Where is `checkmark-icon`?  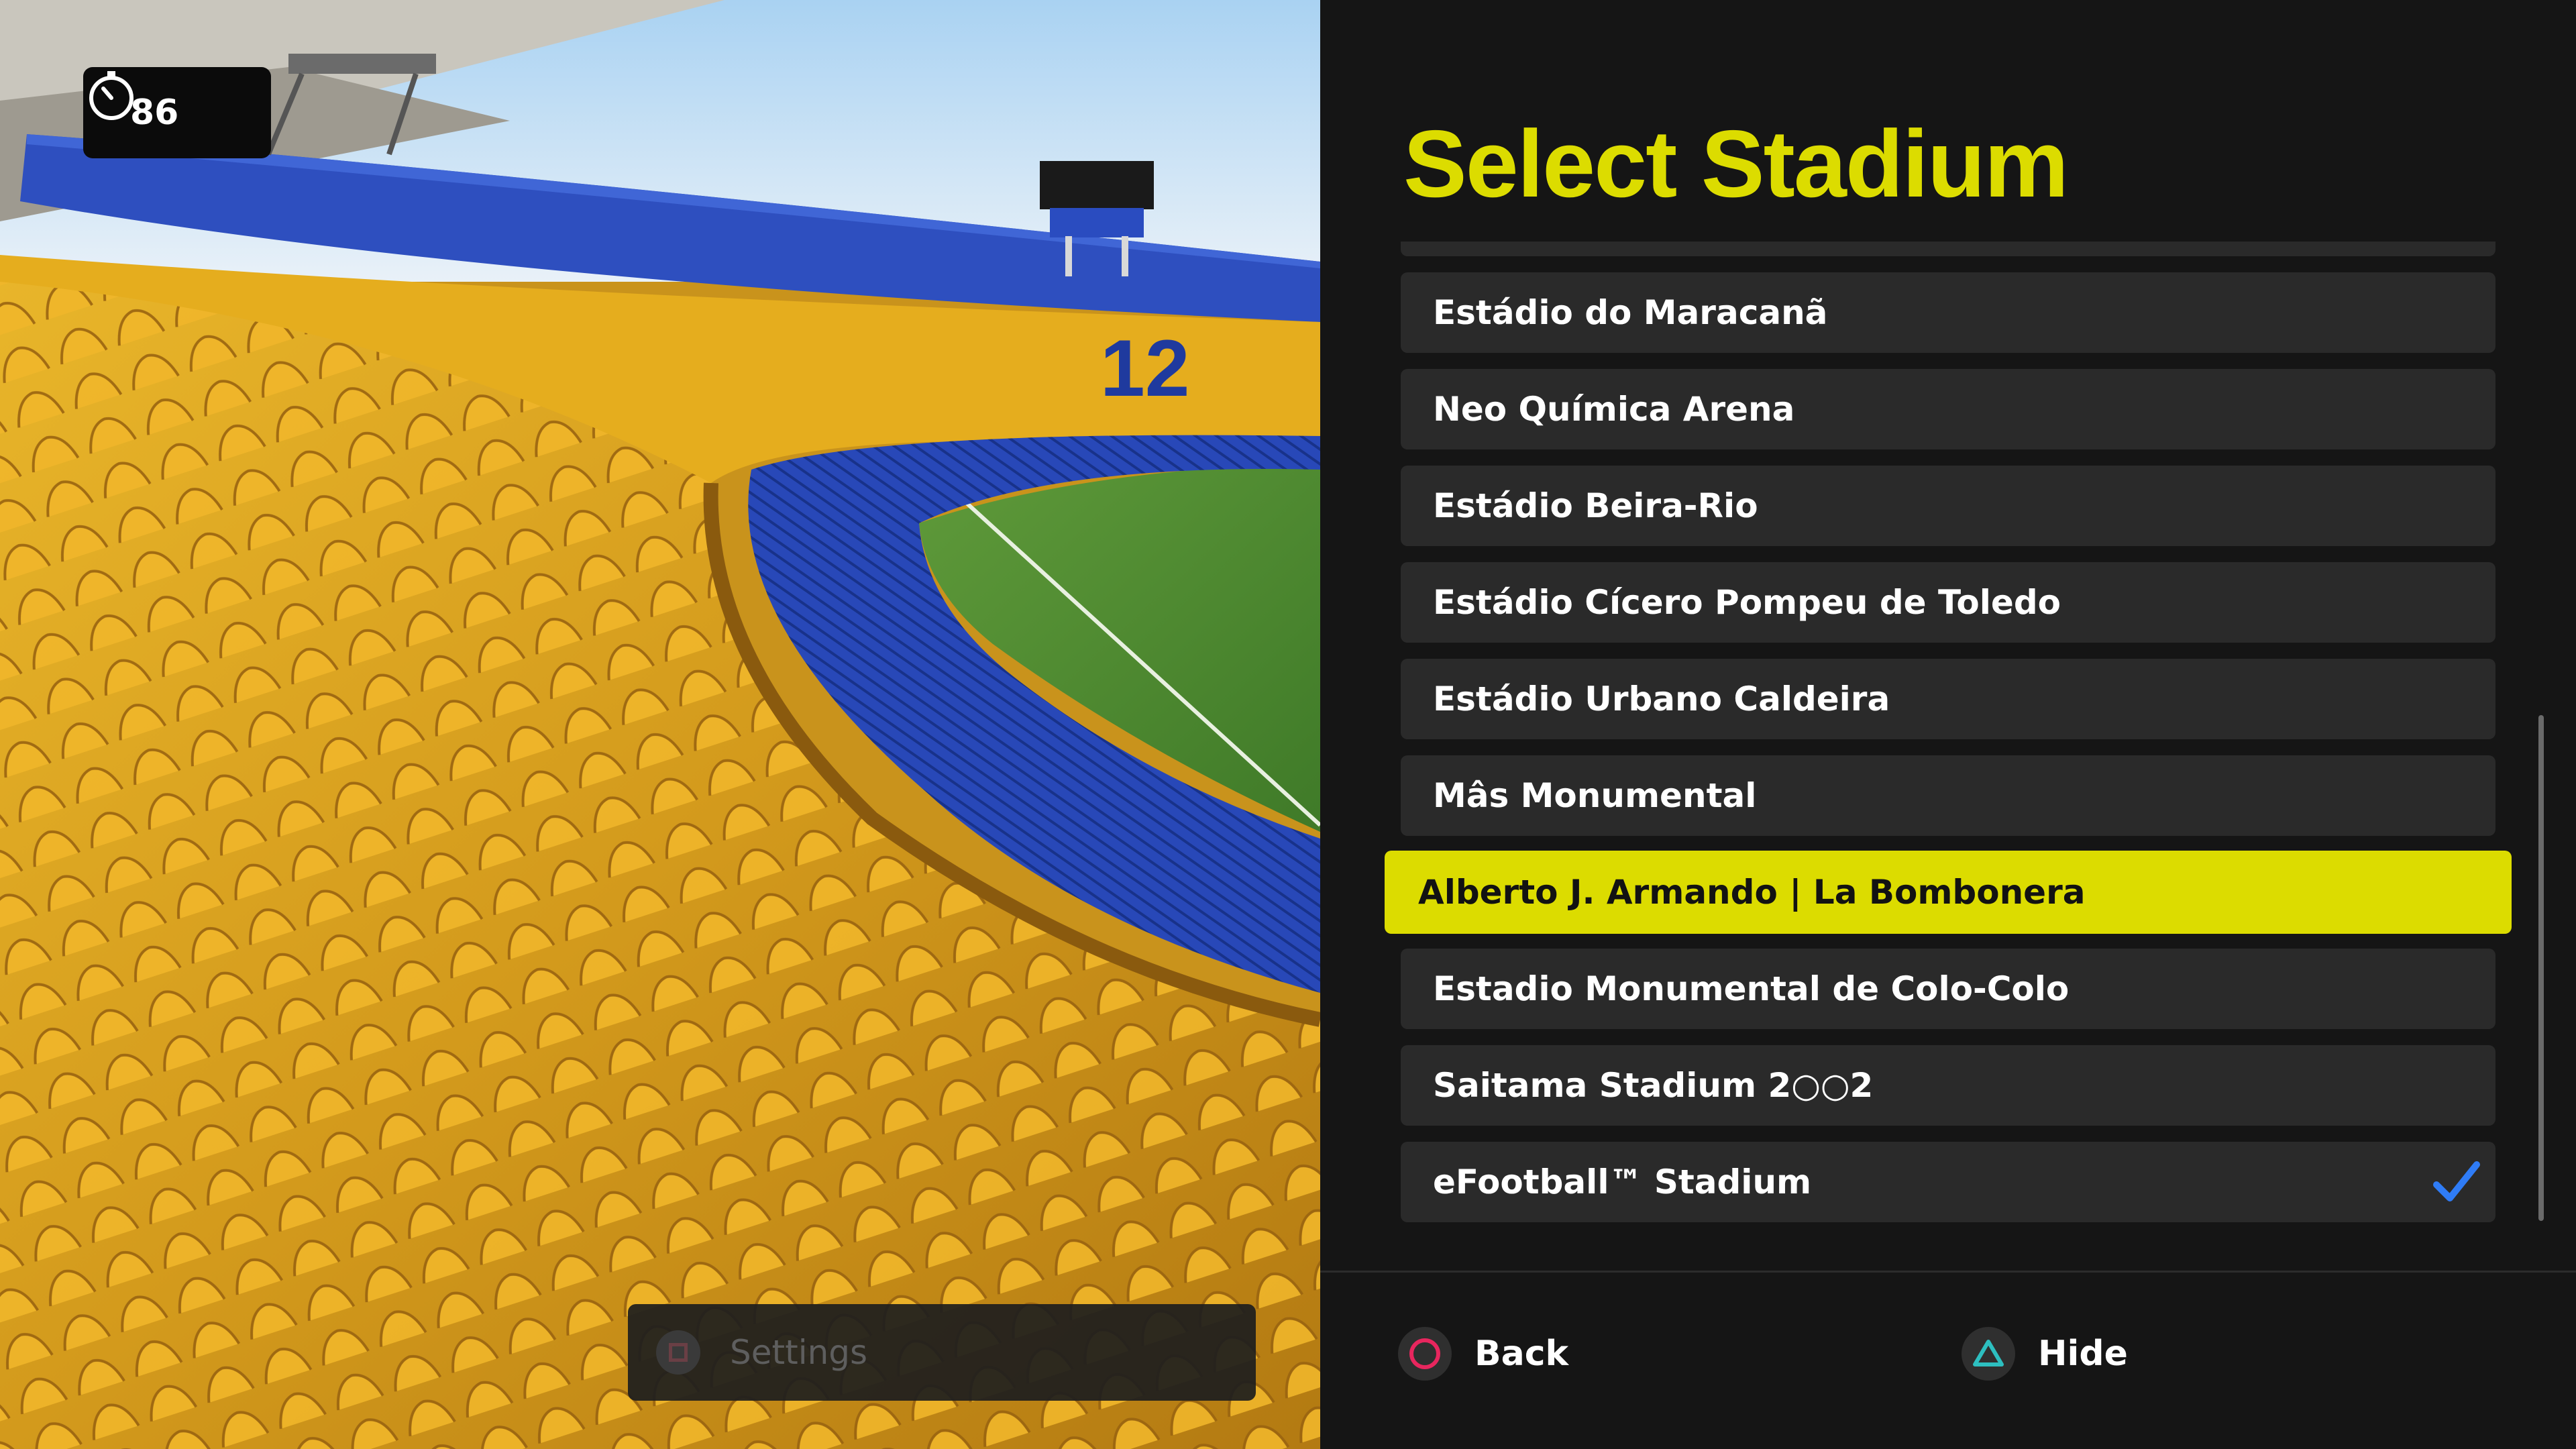 checkmark-icon is located at coordinates (2456, 1181).